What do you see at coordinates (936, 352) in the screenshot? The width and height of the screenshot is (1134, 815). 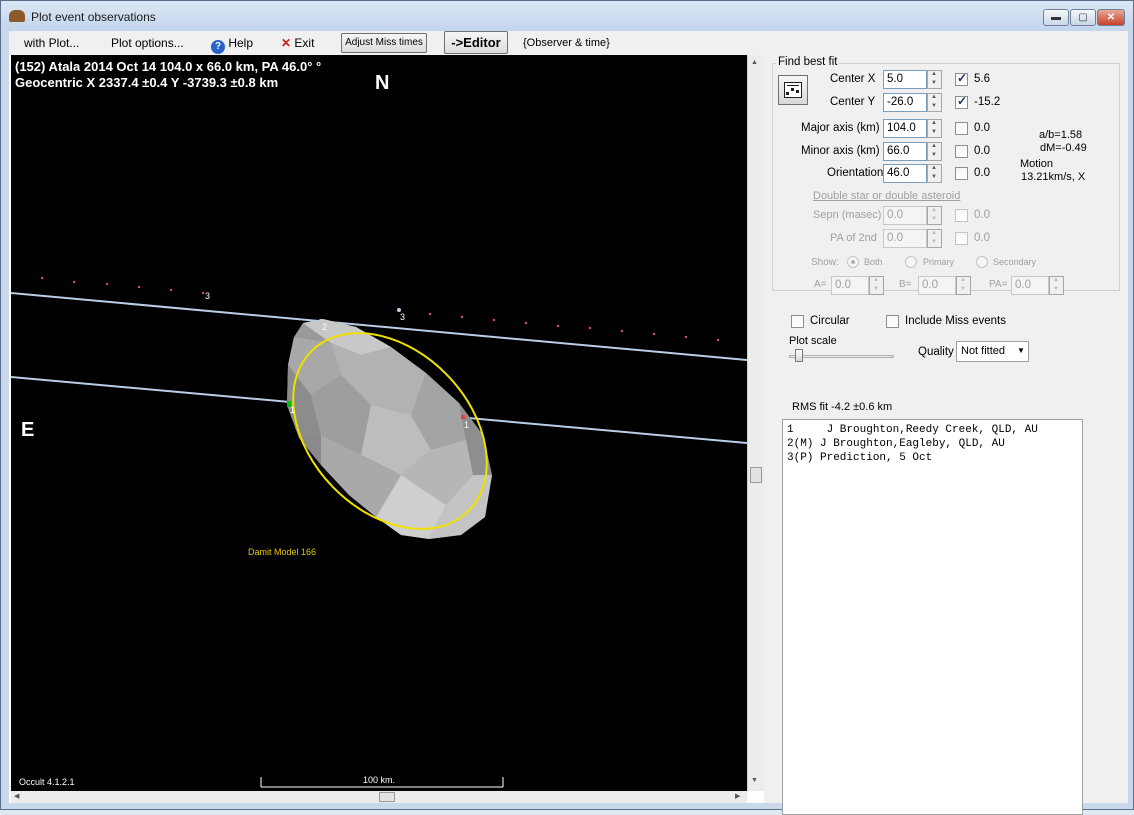 I see `quality-label: Quality` at bounding box center [936, 352].